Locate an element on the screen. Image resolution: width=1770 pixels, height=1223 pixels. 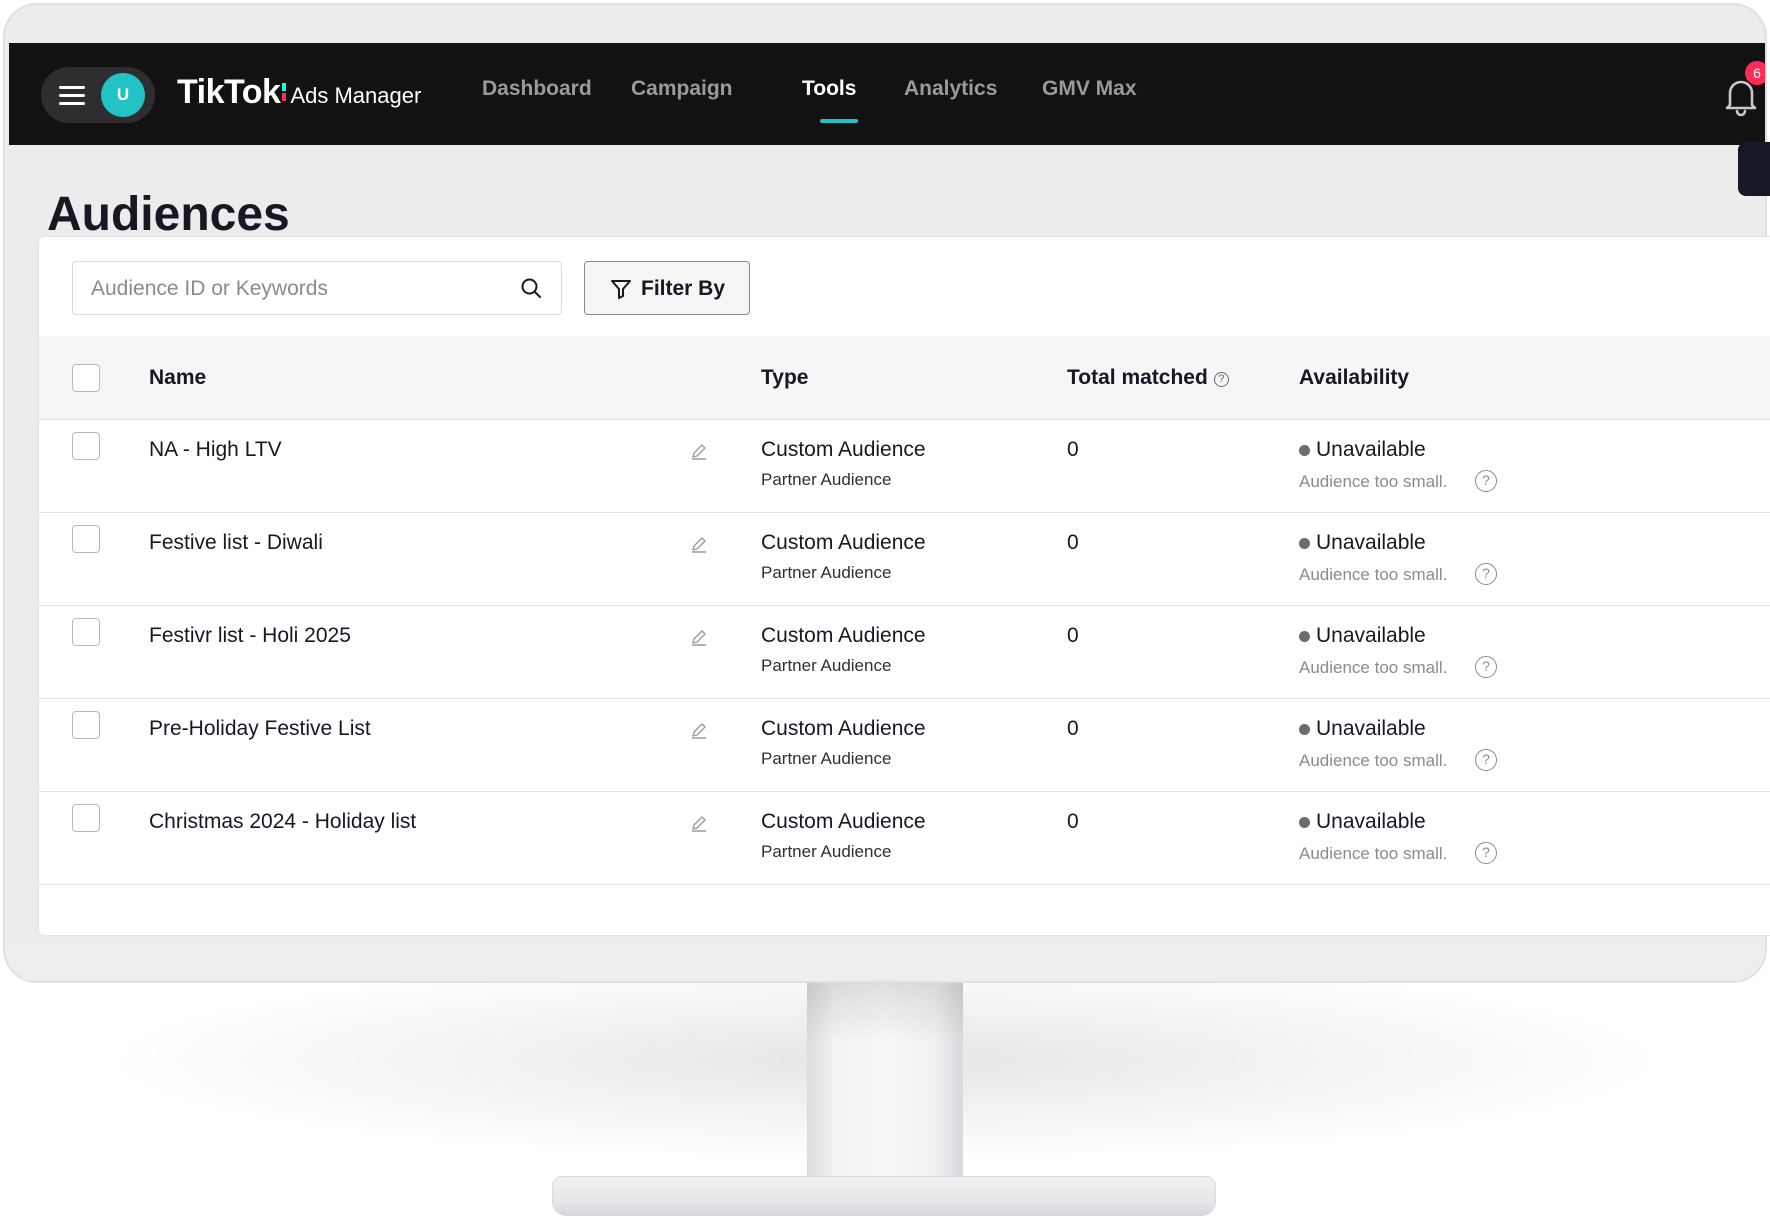
active-tab-indicator is located at coordinates (839, 121).